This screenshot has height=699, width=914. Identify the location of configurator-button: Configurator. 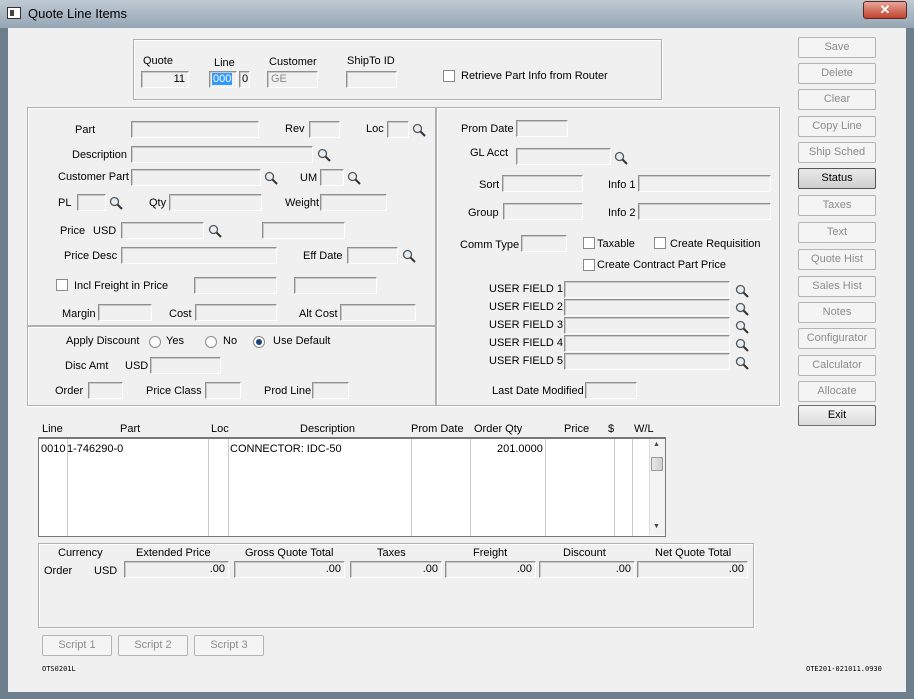
(837, 338).